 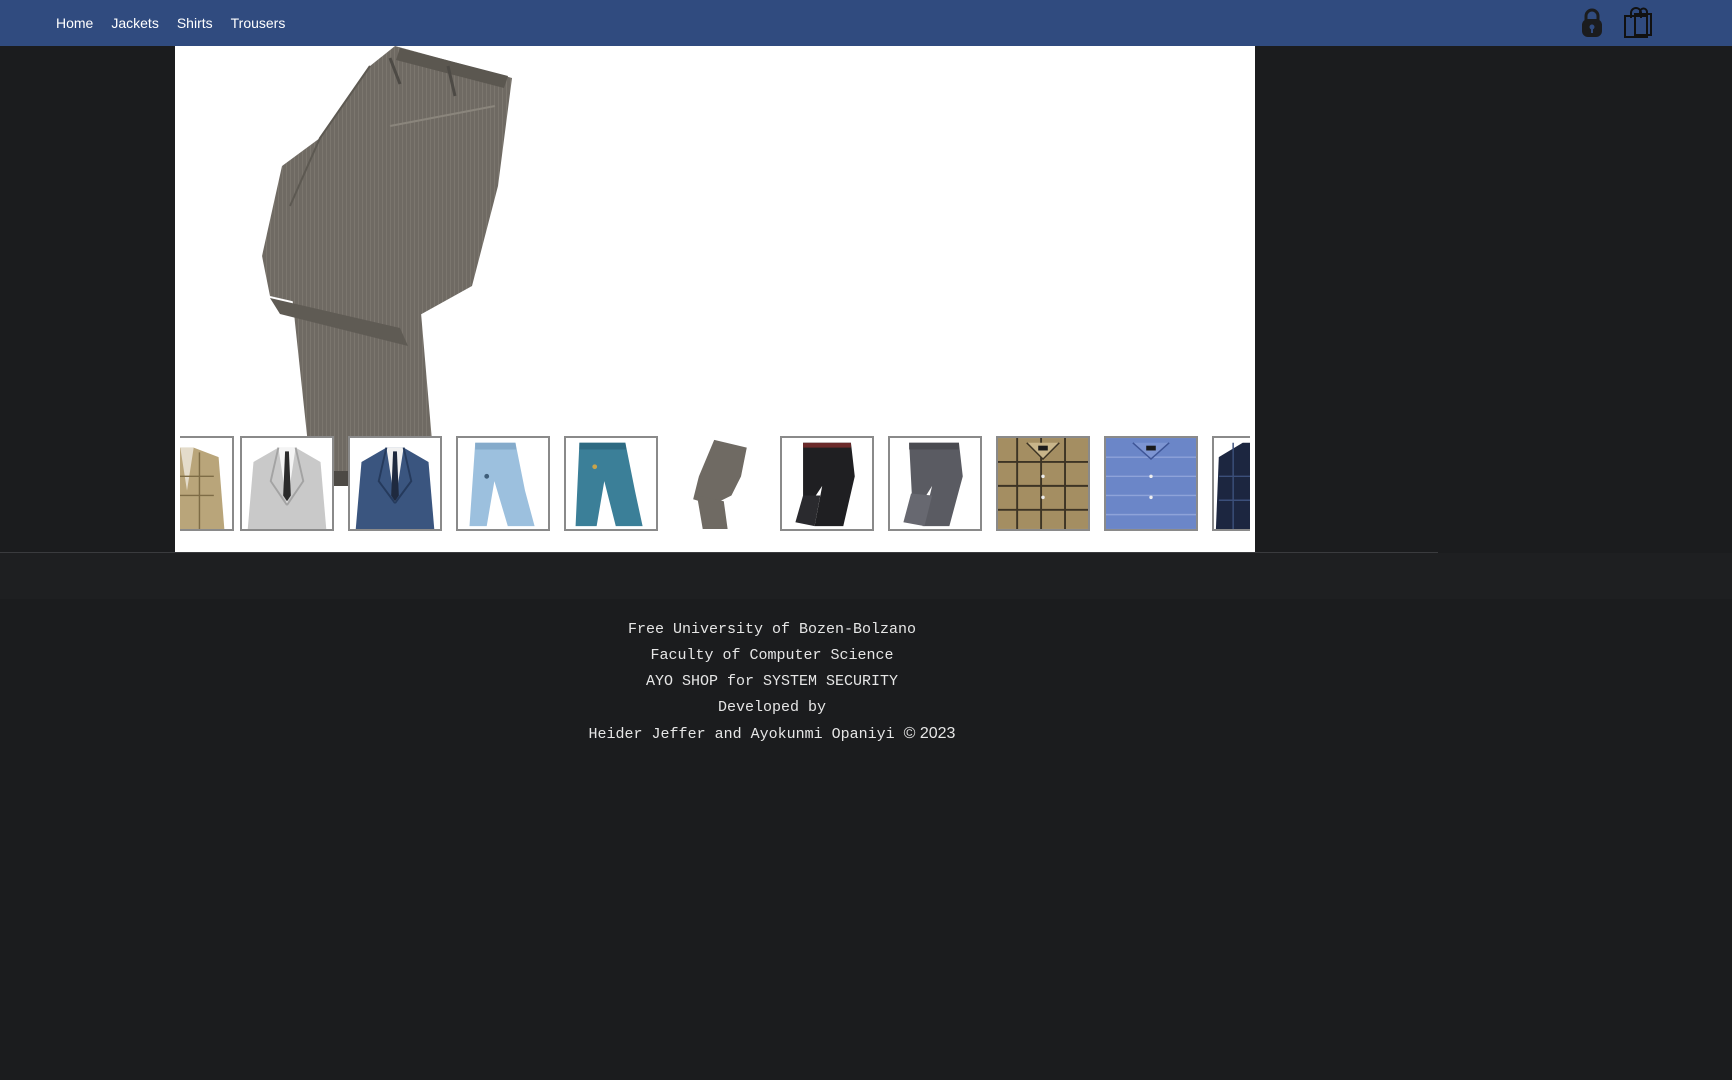 What do you see at coordinates (866, 23) in the screenshot?
I see `navbar: Home Jackets Shirts Trousers` at bounding box center [866, 23].